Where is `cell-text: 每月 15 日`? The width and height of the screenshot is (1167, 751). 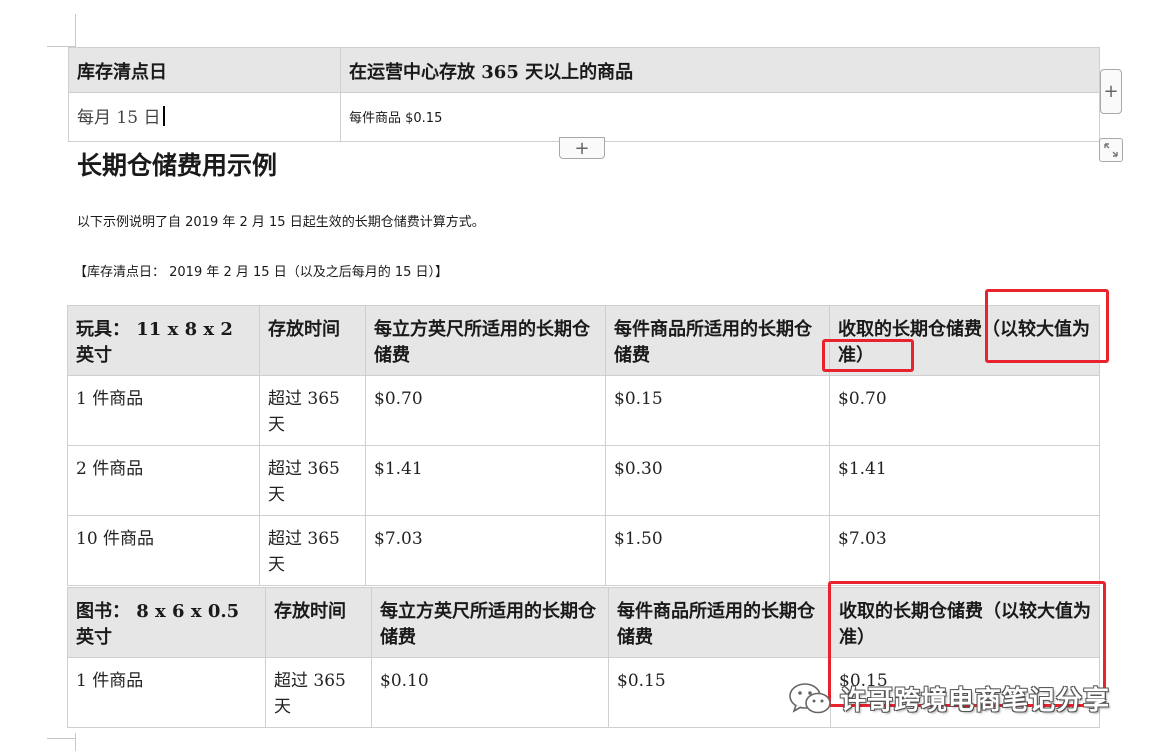 cell-text: 每月 15 日 is located at coordinates (119, 118).